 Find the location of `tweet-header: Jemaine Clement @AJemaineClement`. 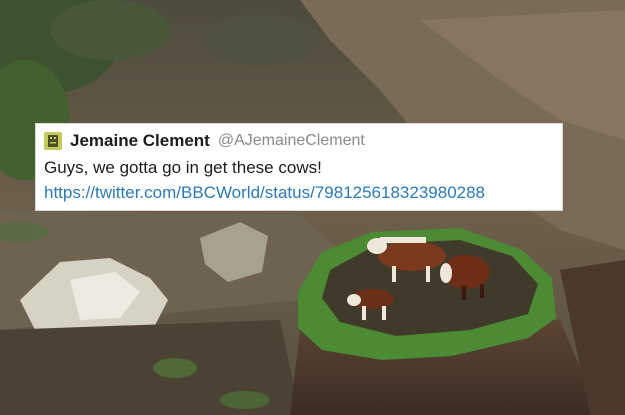

tweet-header: Jemaine Clement @AJemaineClement is located at coordinates (299, 141).